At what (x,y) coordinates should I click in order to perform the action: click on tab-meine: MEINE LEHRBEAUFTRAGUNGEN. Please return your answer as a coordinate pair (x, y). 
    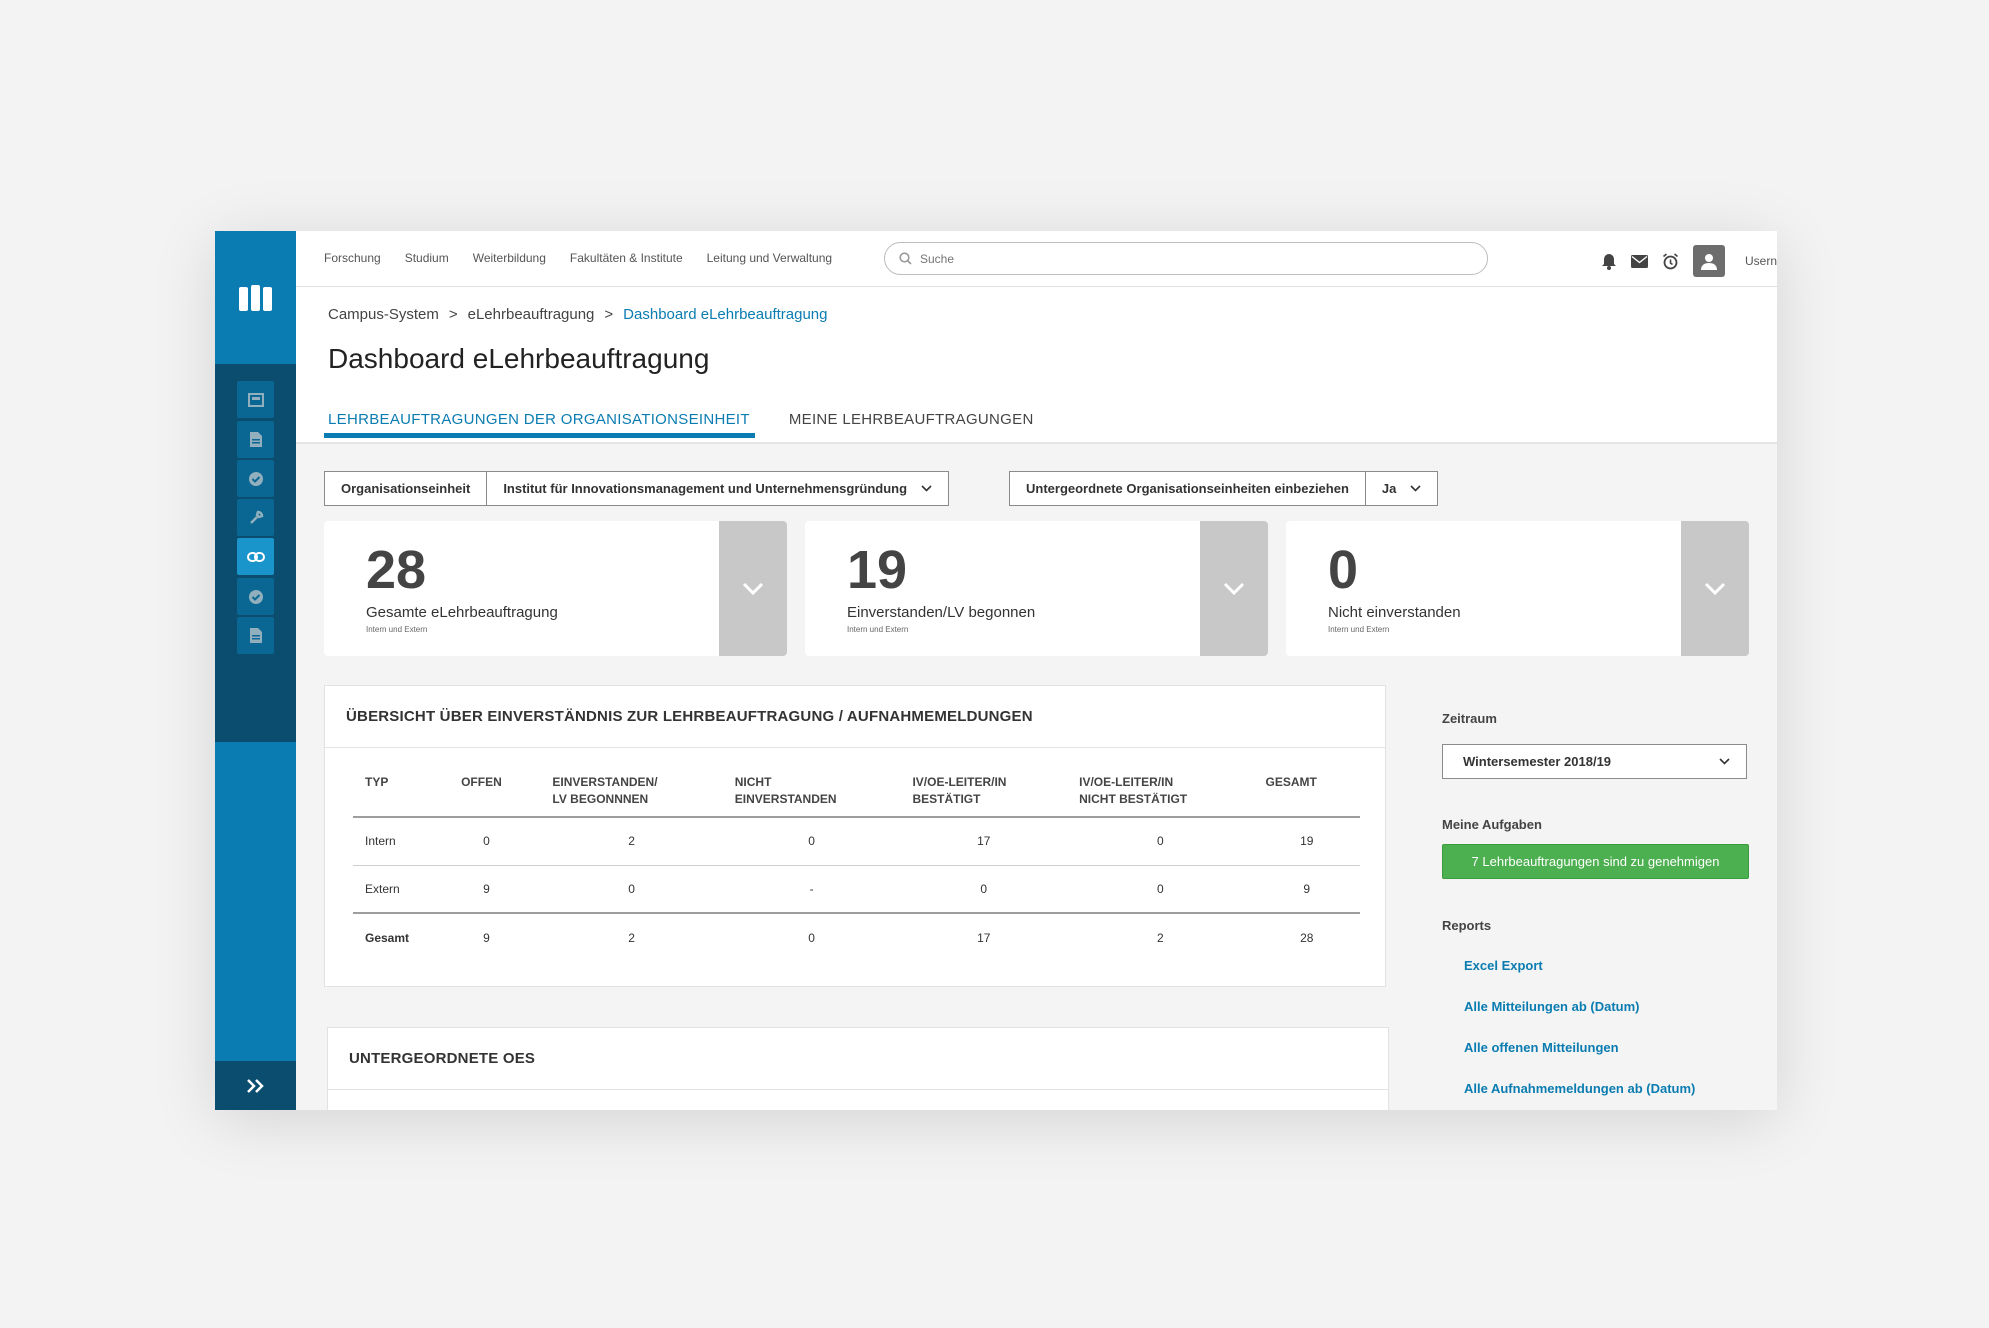
    Looking at the image, I should click on (912, 421).